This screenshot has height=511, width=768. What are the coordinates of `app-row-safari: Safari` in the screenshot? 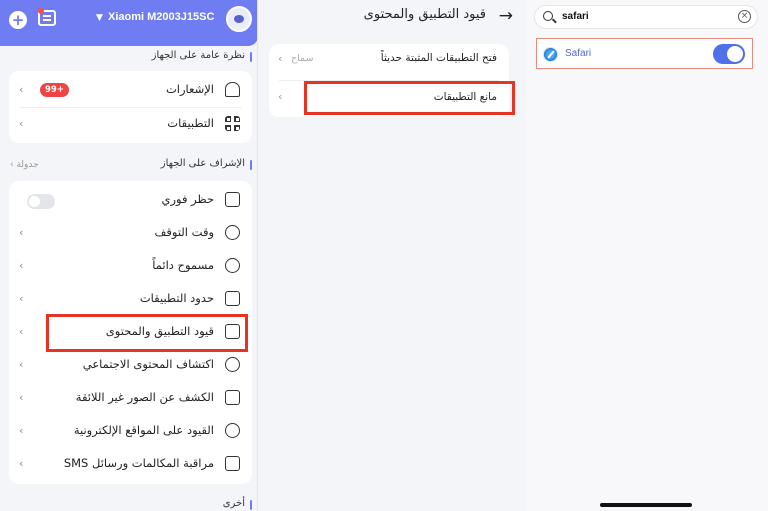 It's located at (644, 53).